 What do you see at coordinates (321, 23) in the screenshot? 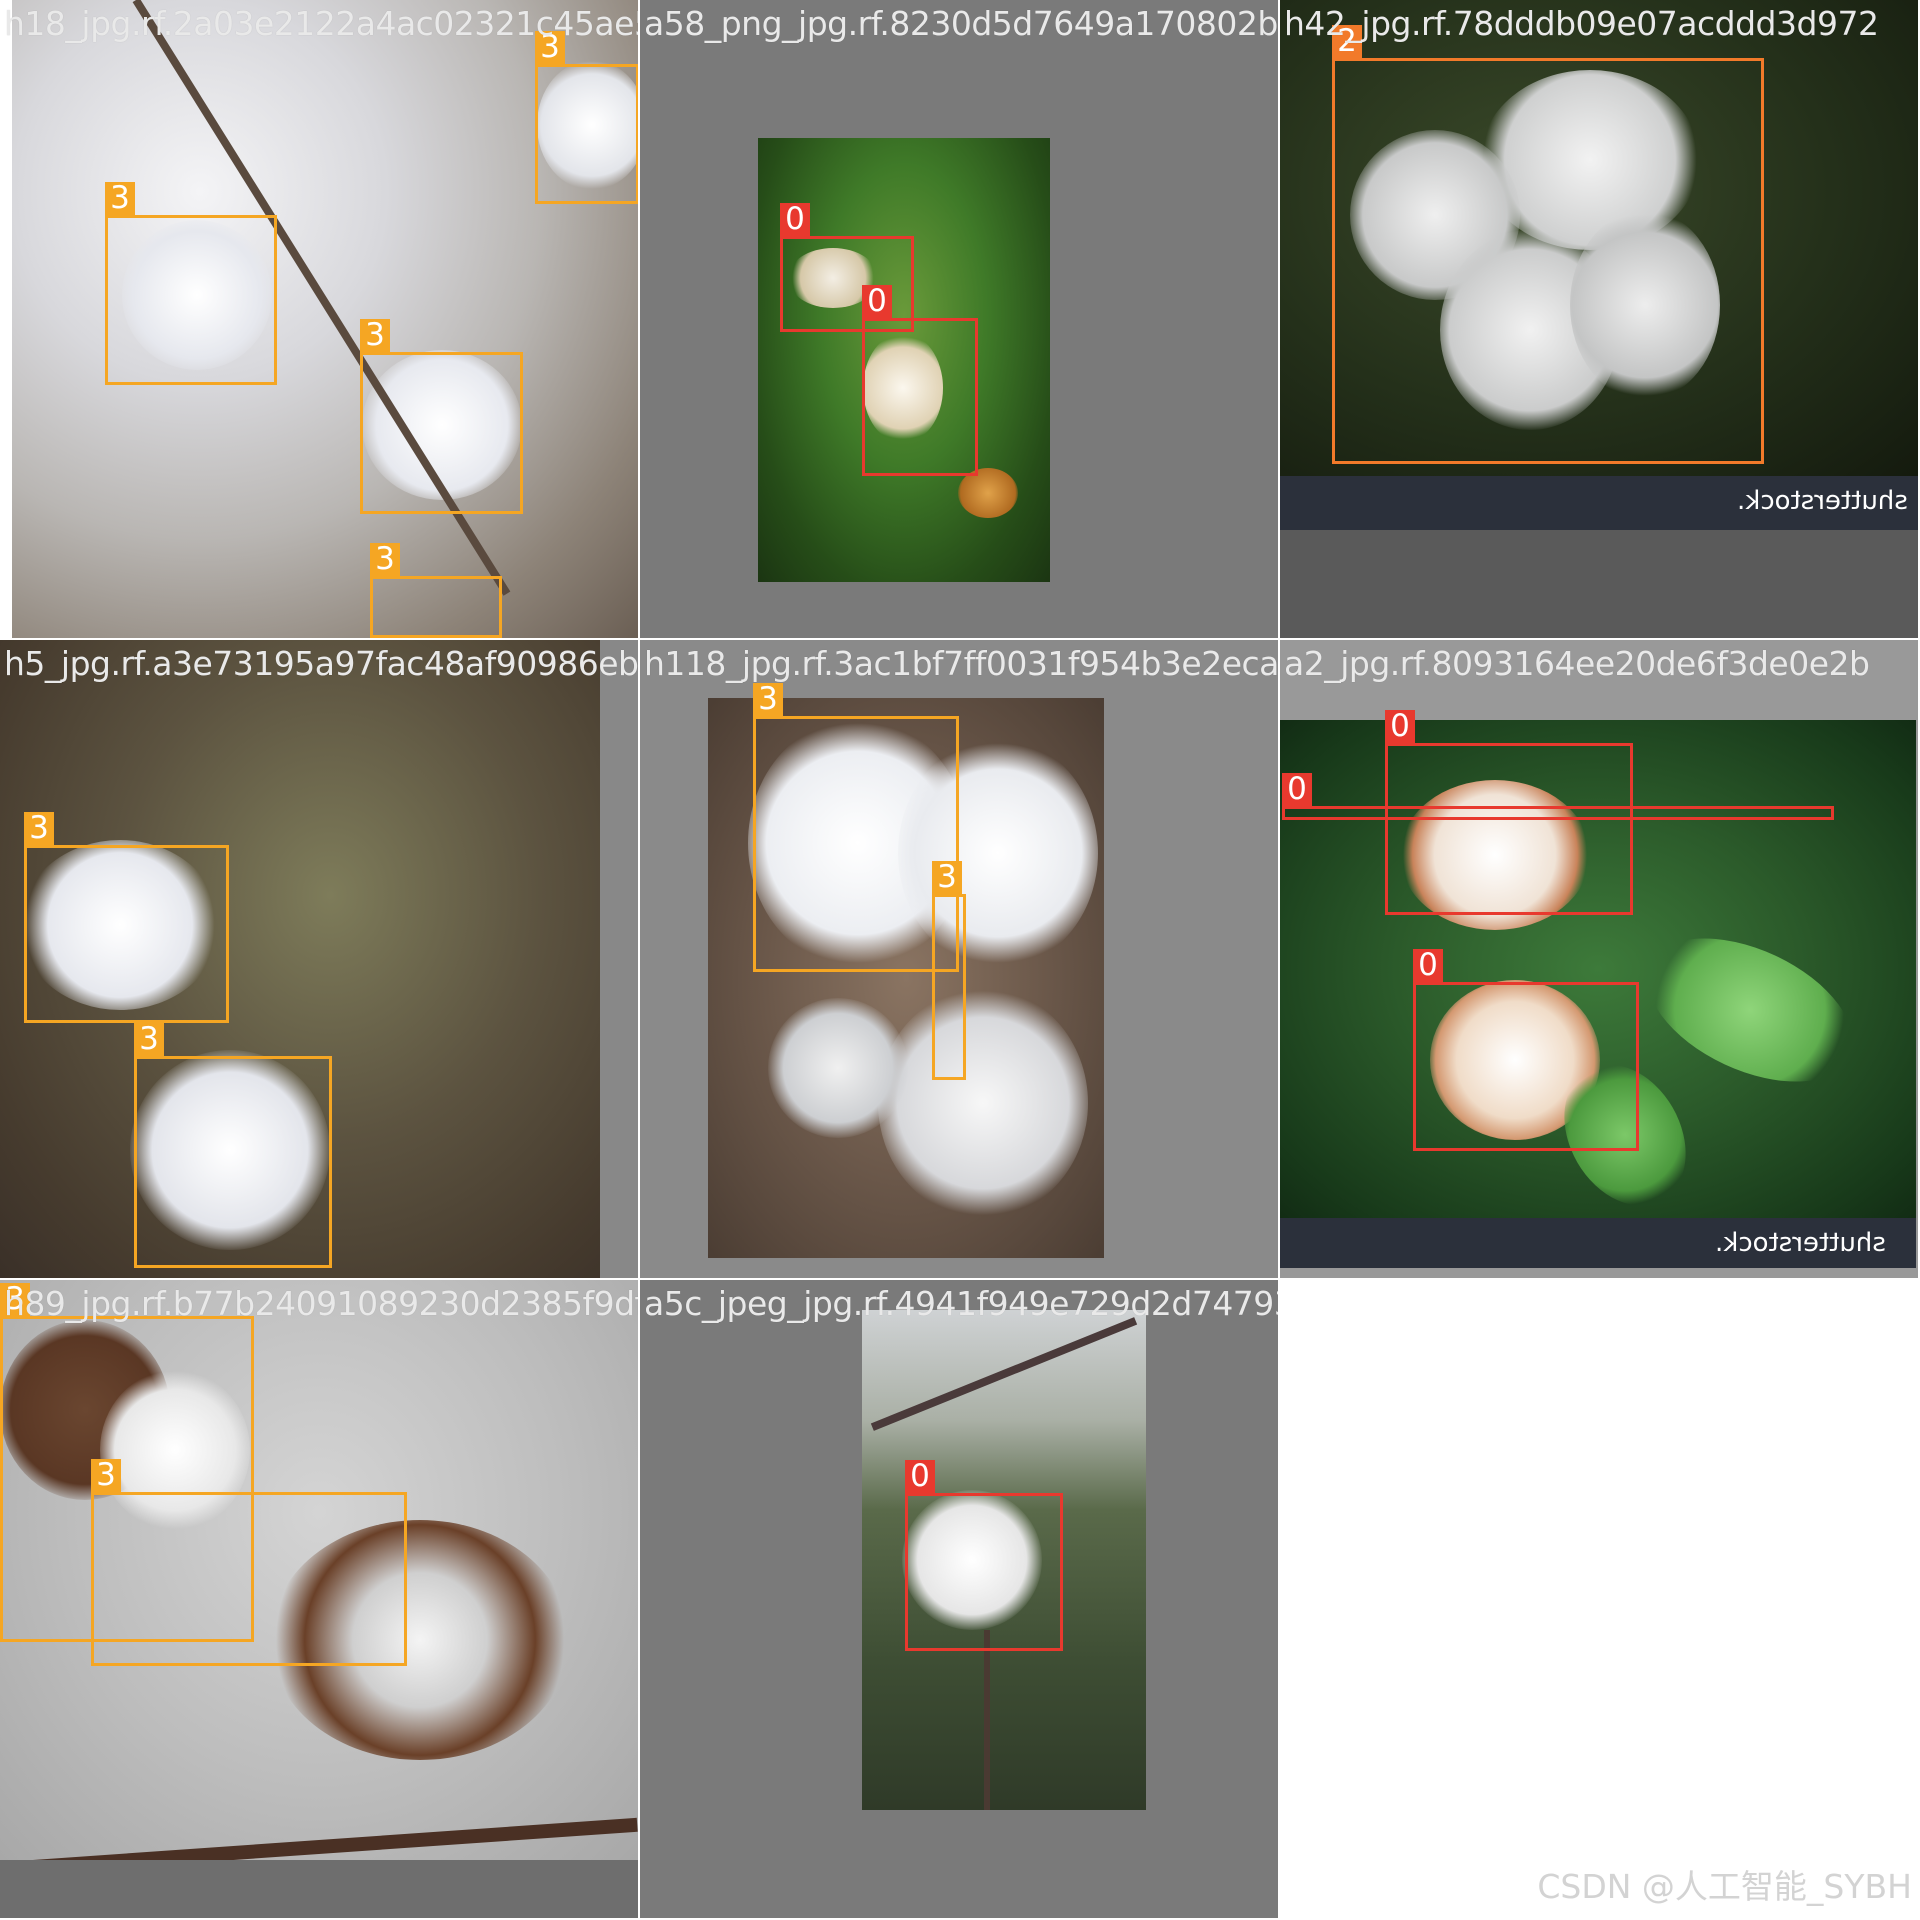
I see `image-filename: h18_jpg.rf.2a03e2122a4ac02321c45ae580a7e` at bounding box center [321, 23].